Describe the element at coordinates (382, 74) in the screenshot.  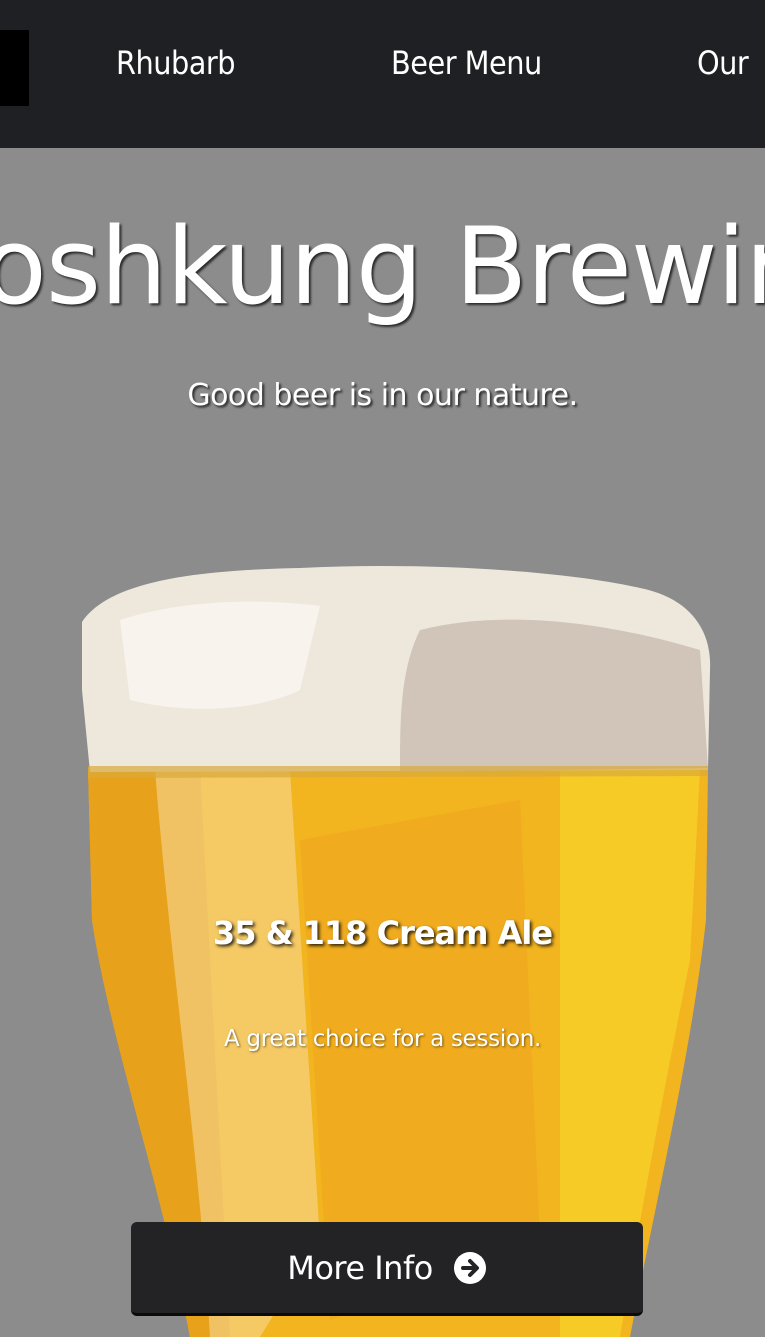
I see `top-navbar: Rhubarb Beer Menu Our` at that location.